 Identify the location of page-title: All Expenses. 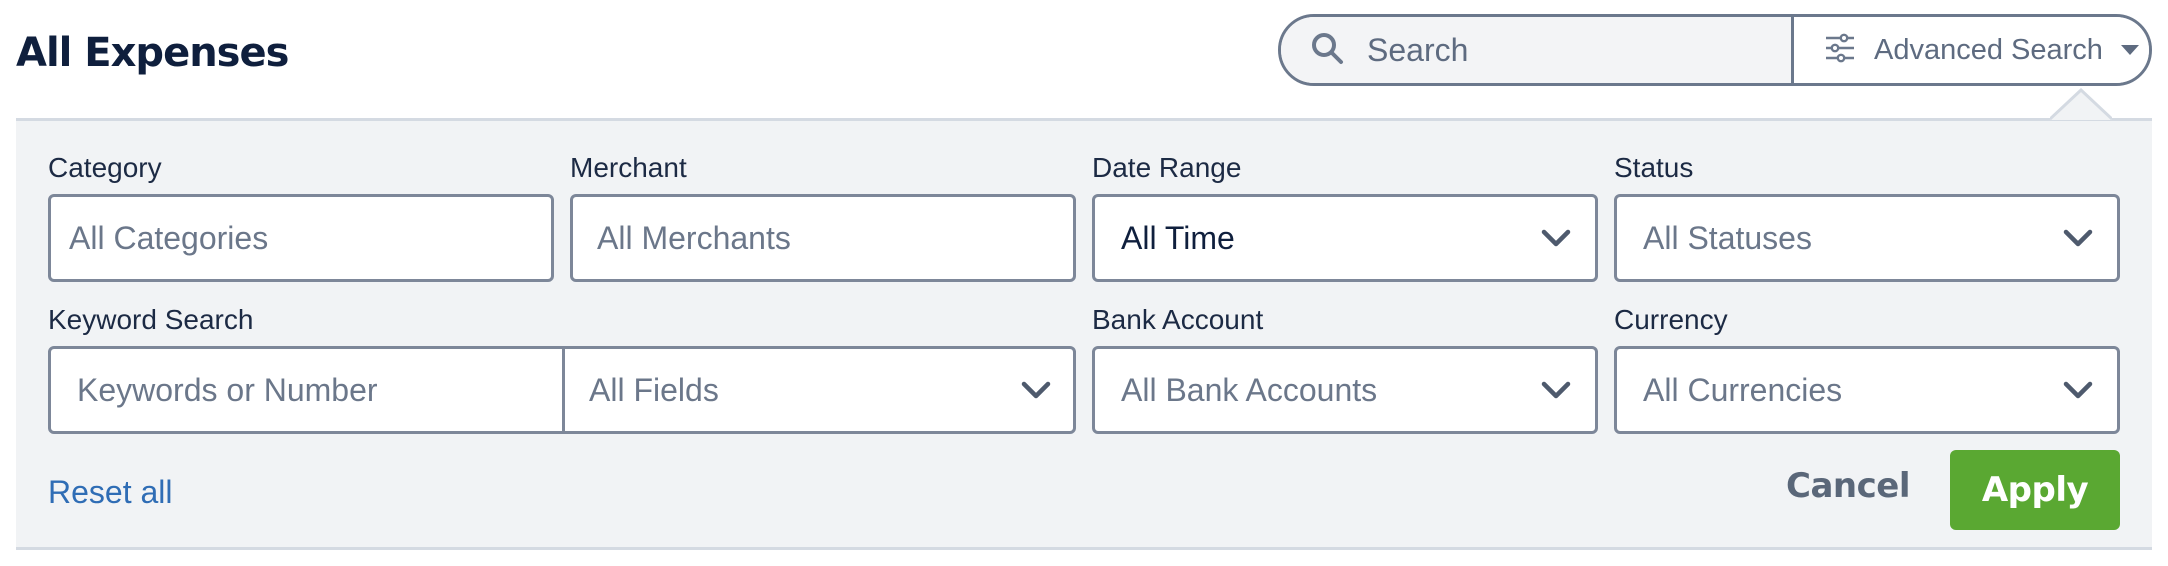
(152, 53).